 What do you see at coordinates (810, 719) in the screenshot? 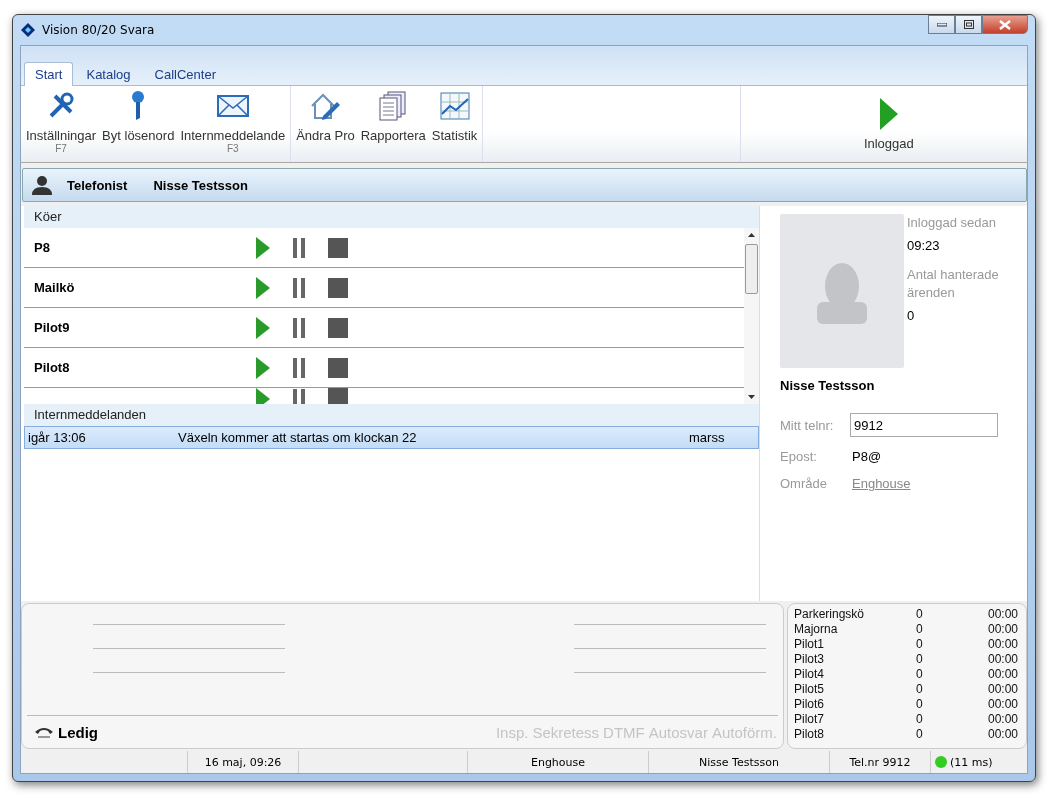
I see `stat-queue-name: Pilot7` at bounding box center [810, 719].